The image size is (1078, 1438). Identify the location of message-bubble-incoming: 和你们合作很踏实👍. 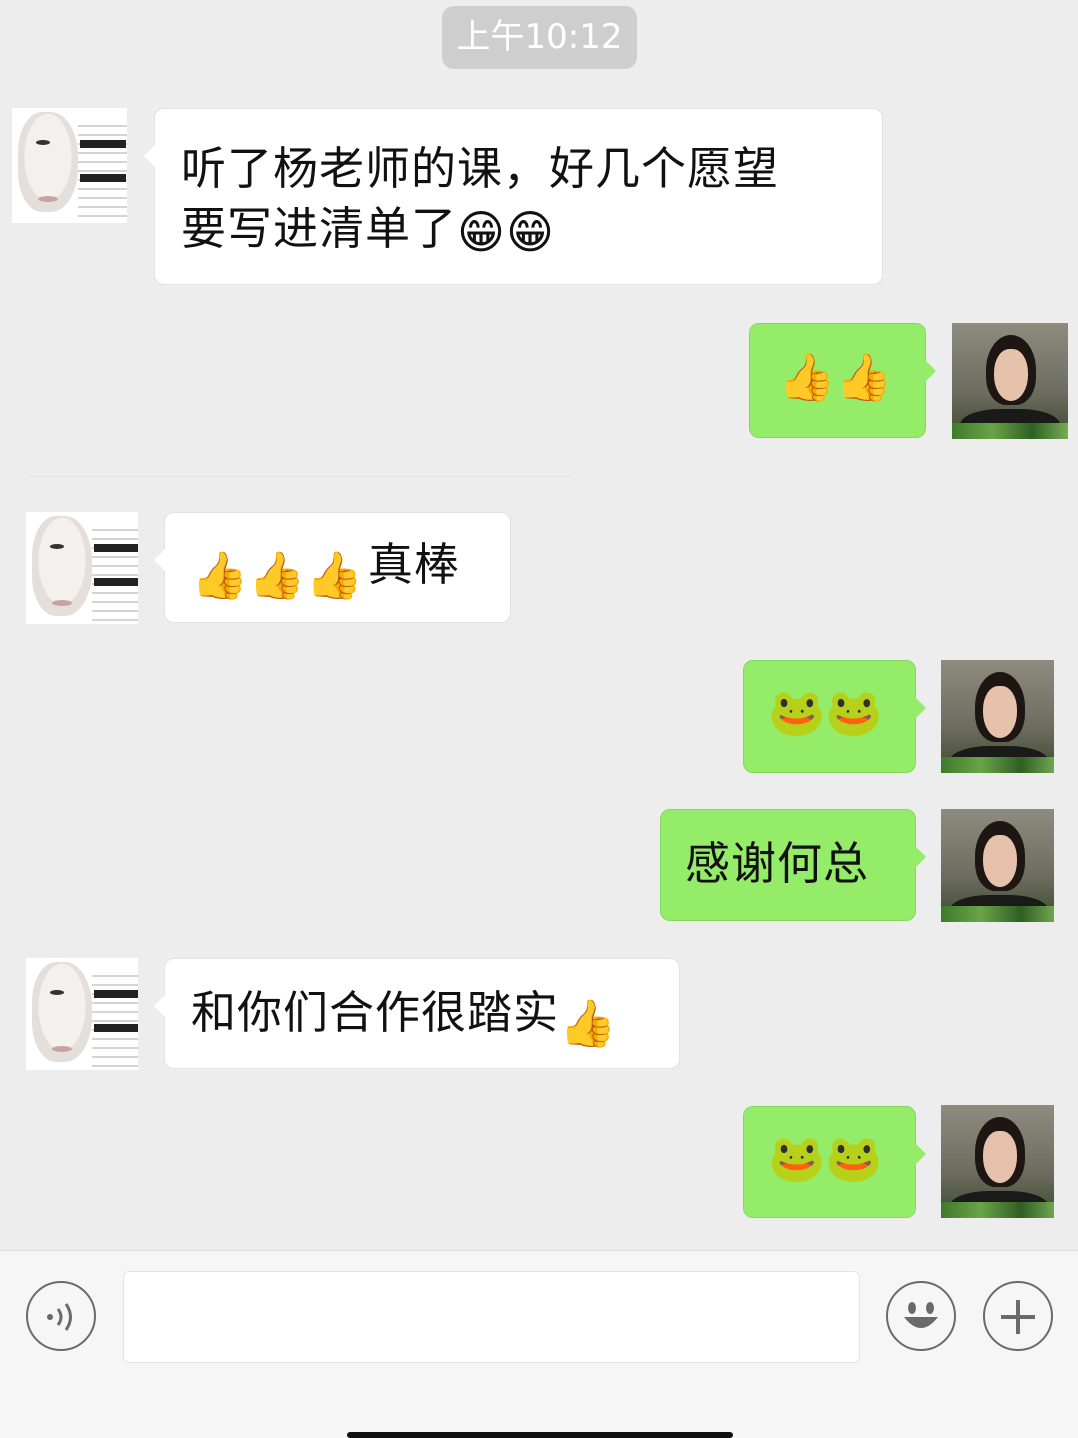
(417, 1013).